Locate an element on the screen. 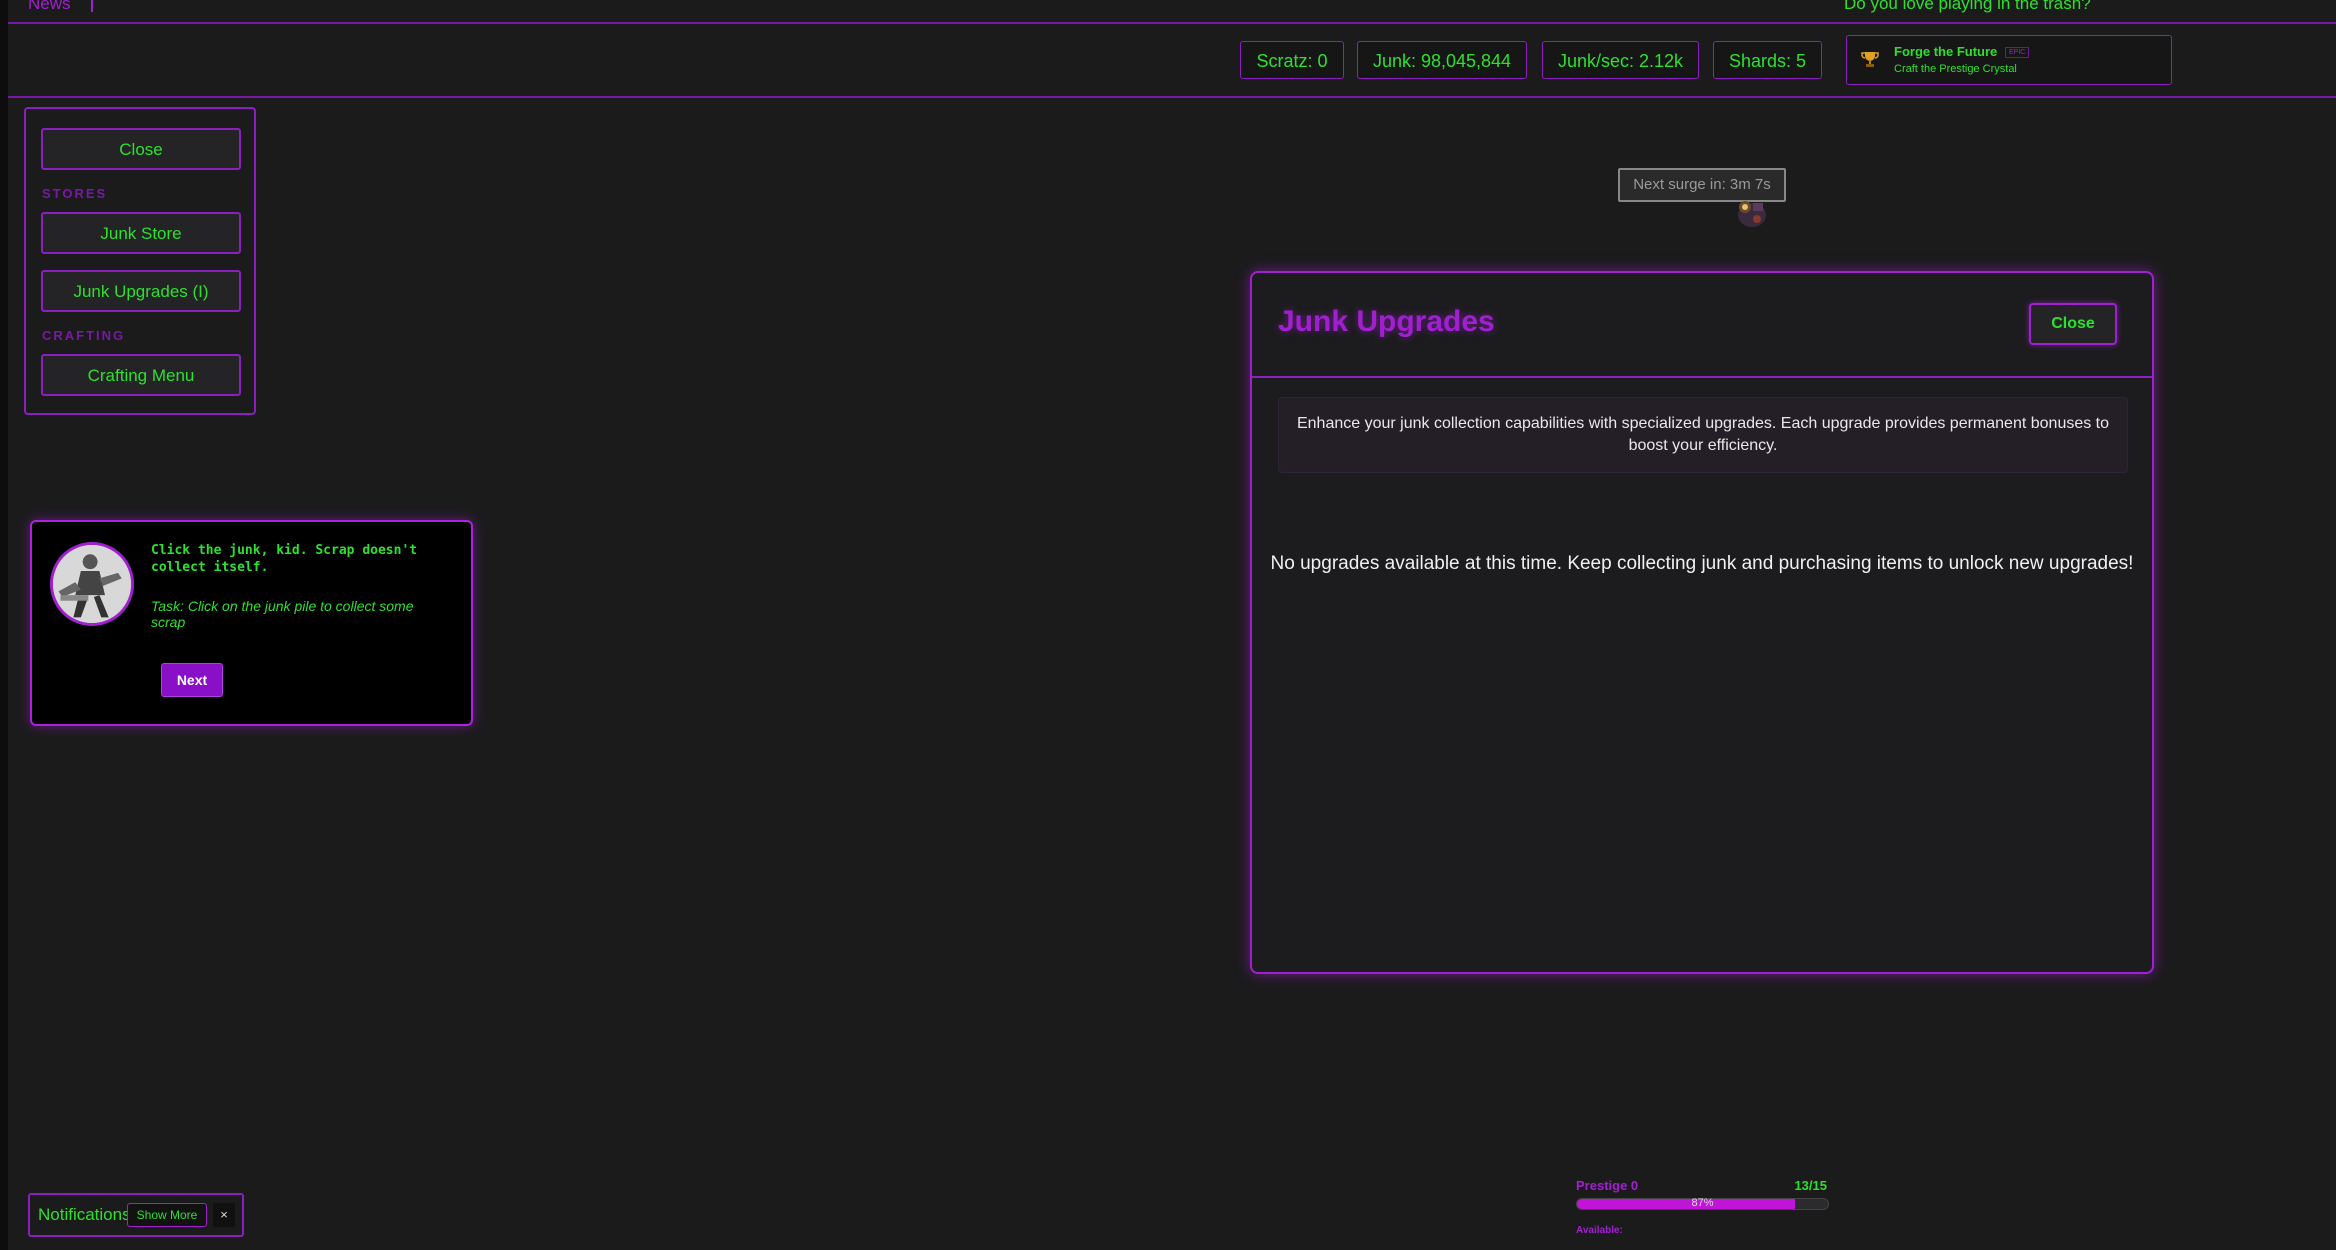 The height and width of the screenshot is (1250, 2336). trophy-icon is located at coordinates (1870, 59).